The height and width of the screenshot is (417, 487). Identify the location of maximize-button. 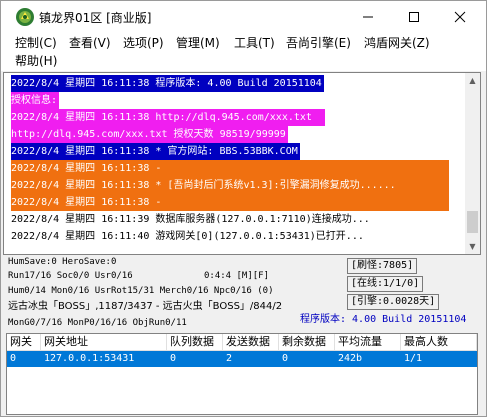
(414, 17).